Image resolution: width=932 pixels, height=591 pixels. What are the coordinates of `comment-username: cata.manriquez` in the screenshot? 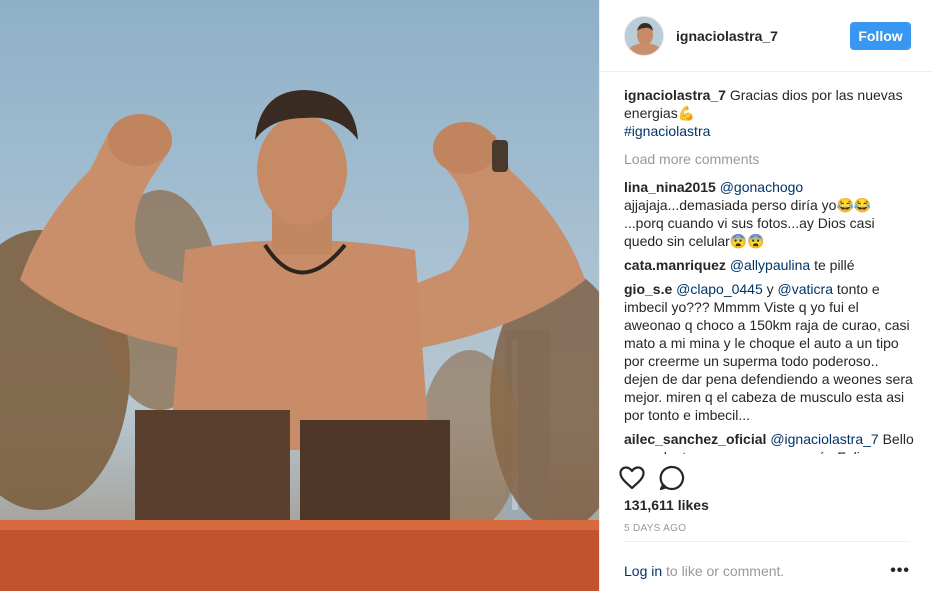 It's located at (675, 265).